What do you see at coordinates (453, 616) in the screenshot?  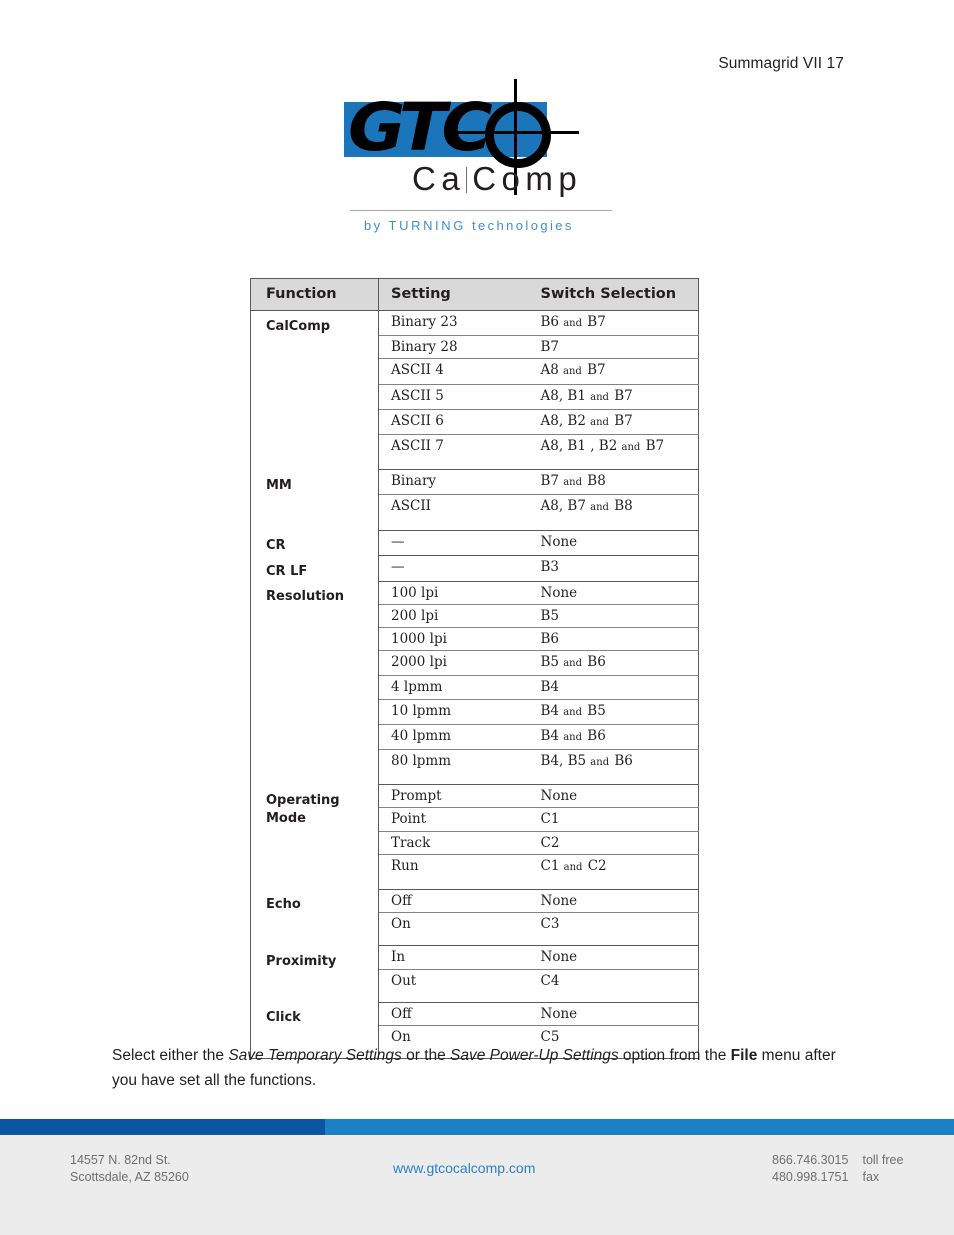 I see `cell-setting: 200 lpi` at bounding box center [453, 616].